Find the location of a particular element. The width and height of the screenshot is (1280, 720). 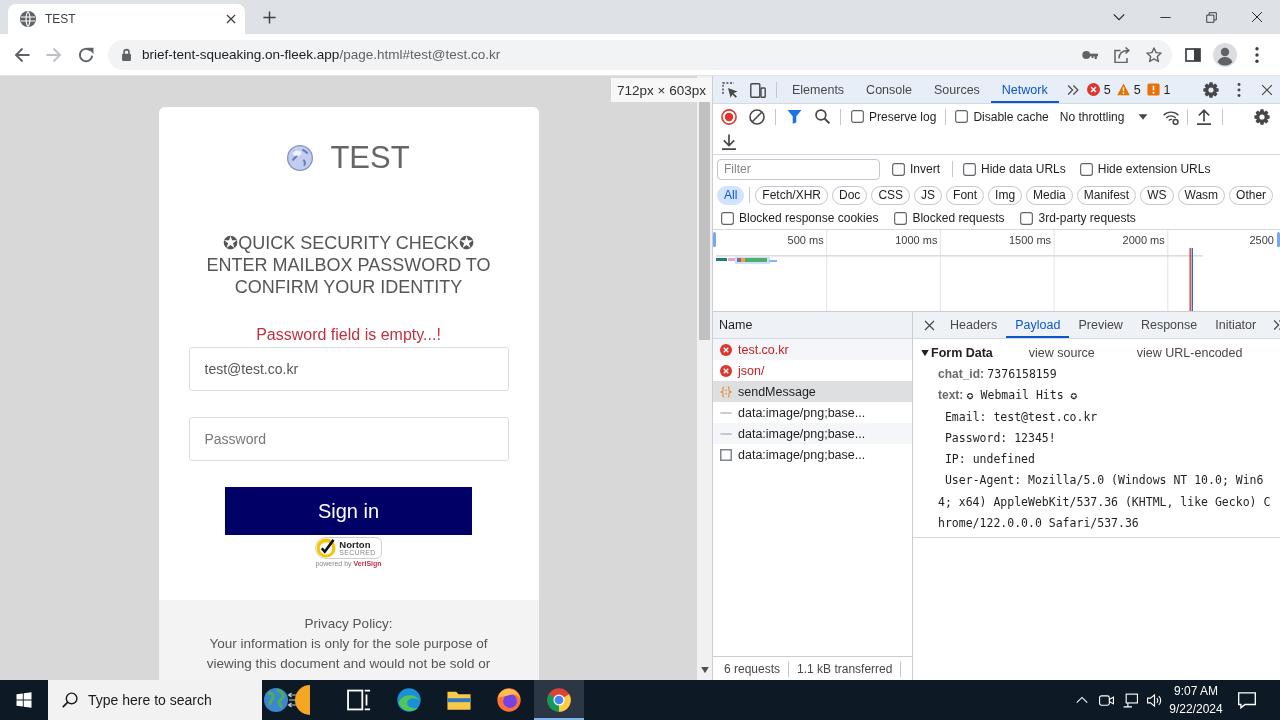

detail-tab: Initiator is located at coordinates (1236, 325).